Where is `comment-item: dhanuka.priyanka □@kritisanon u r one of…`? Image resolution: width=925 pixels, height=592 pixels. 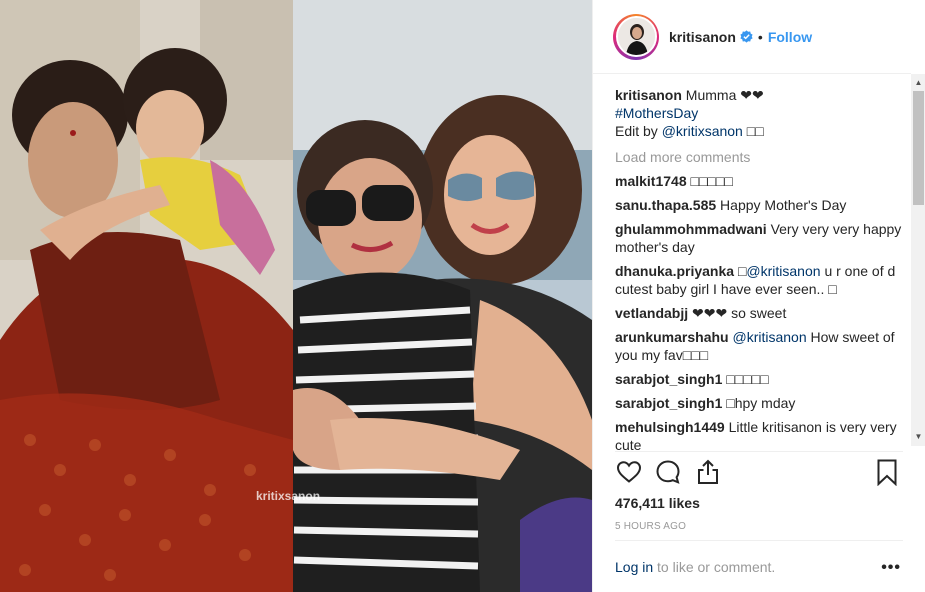
comment-item: dhanuka.priyanka □@kritisanon u r one of… is located at coordinates (759, 280).